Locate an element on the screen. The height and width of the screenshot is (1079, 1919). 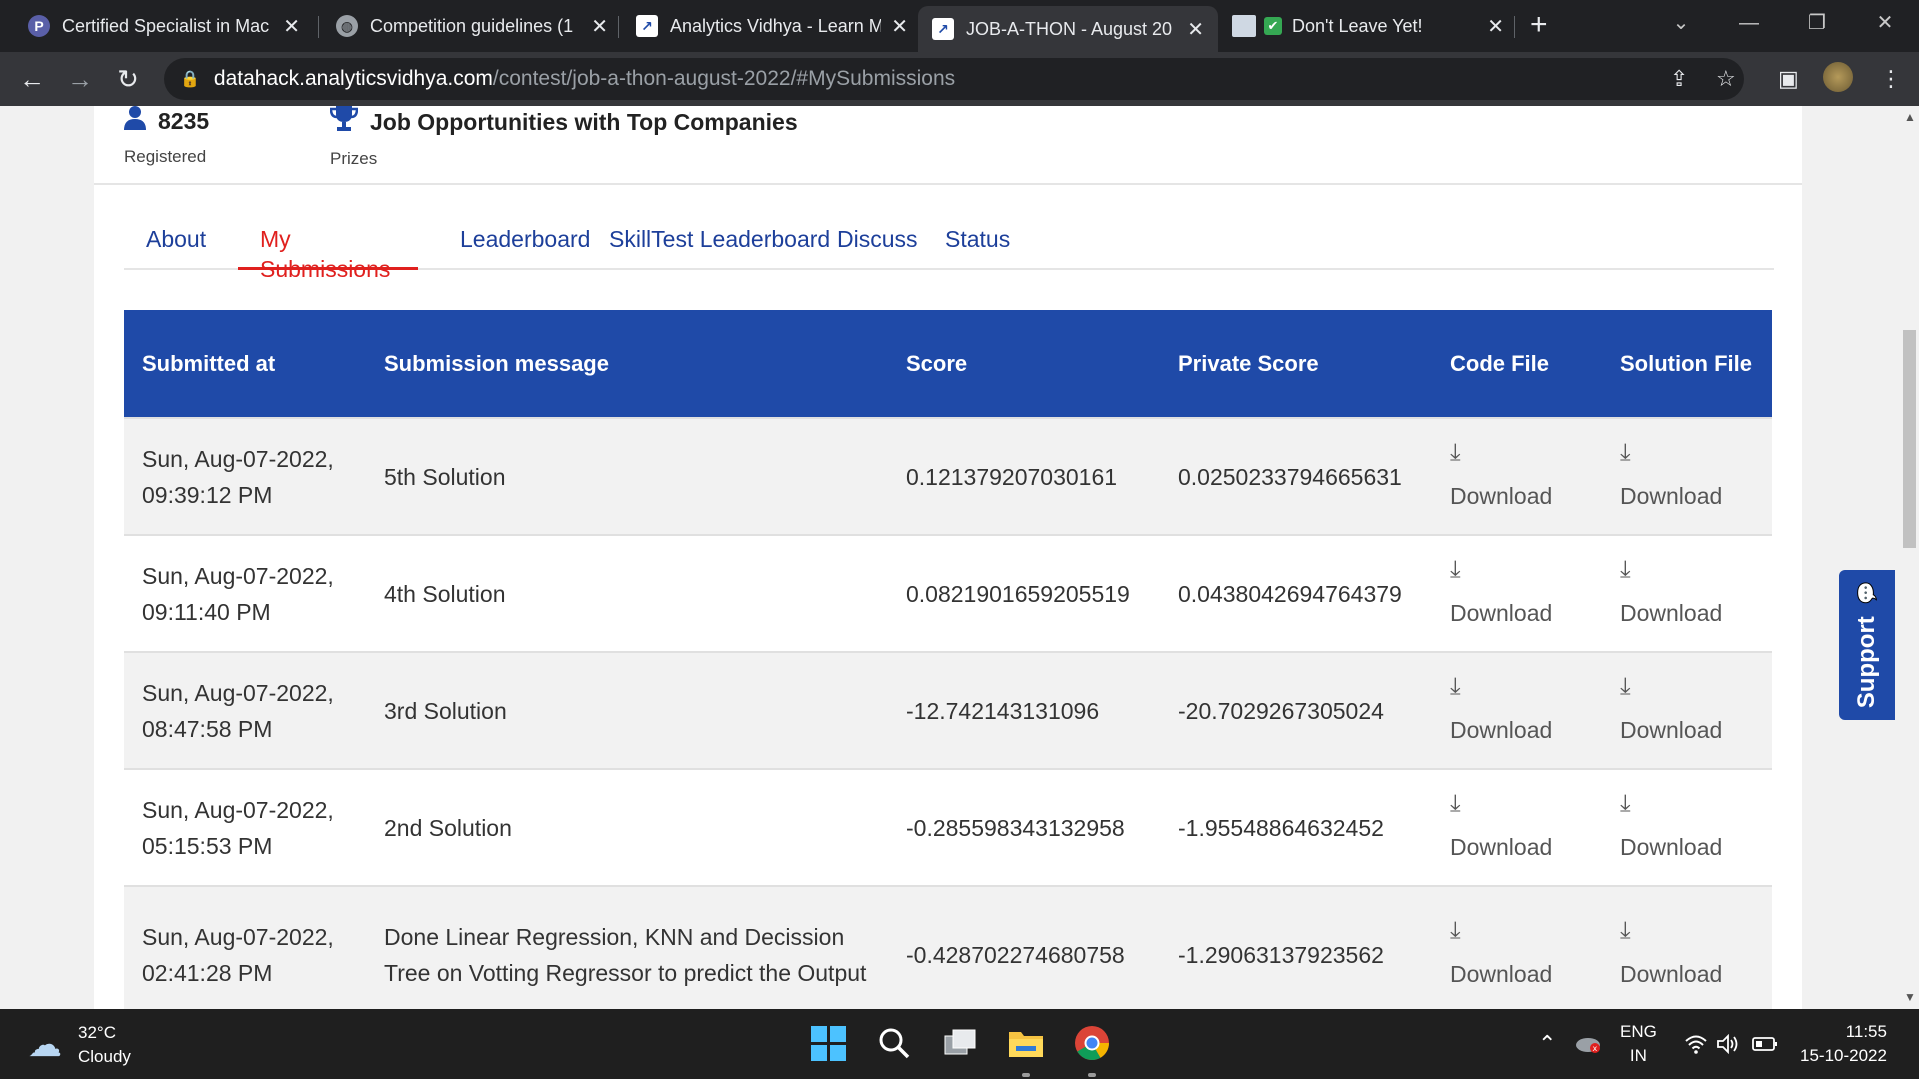
chrome-icon is located at coordinates (1092, 1043).